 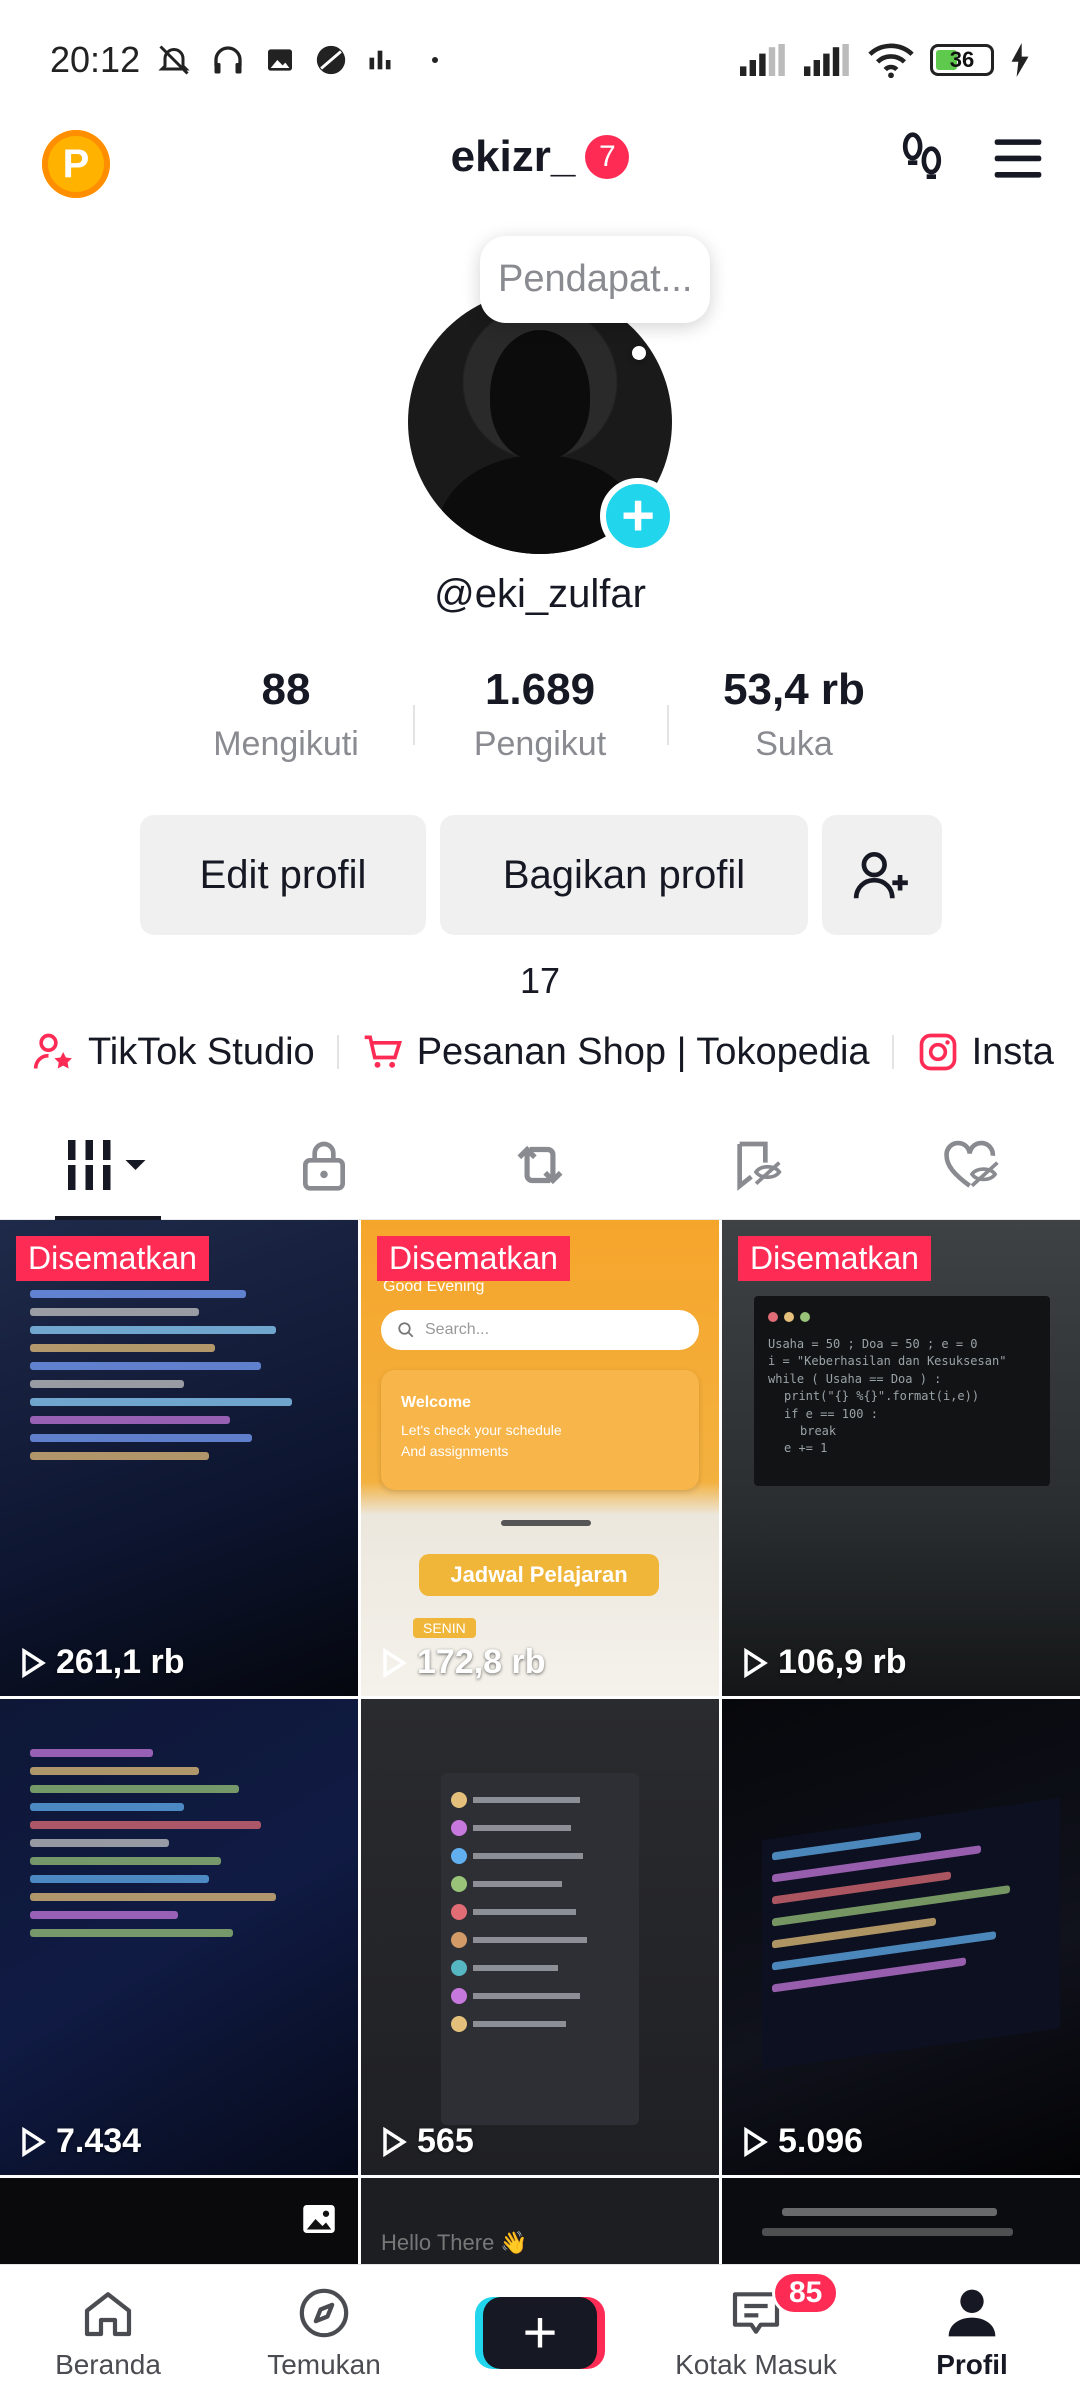 I want to click on profile-header: P ekizr_ 7, so click(x=540, y=165).